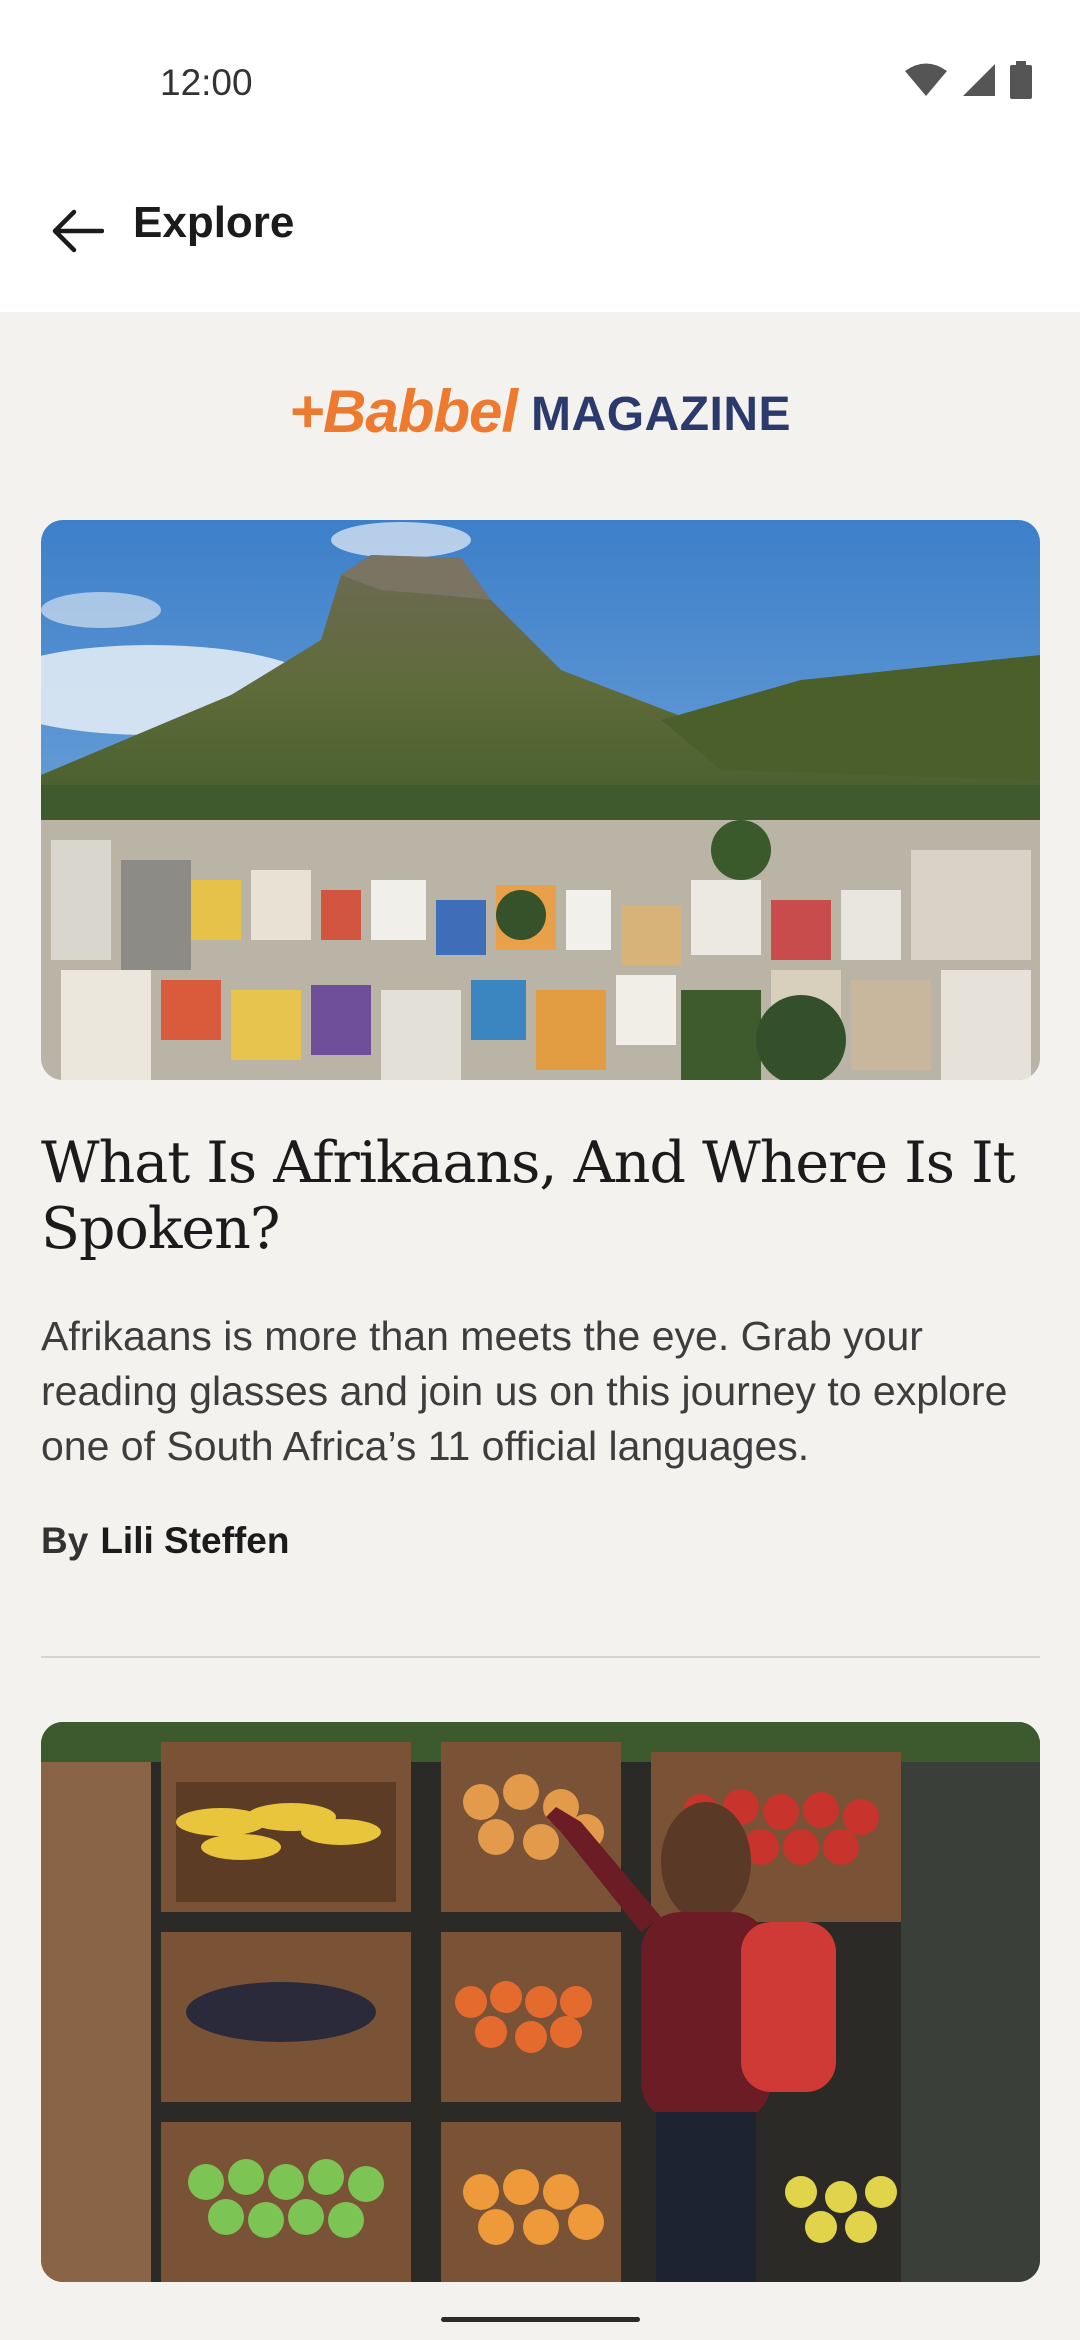 The image size is (1080, 2340). I want to click on status-icons, so click(968, 82).